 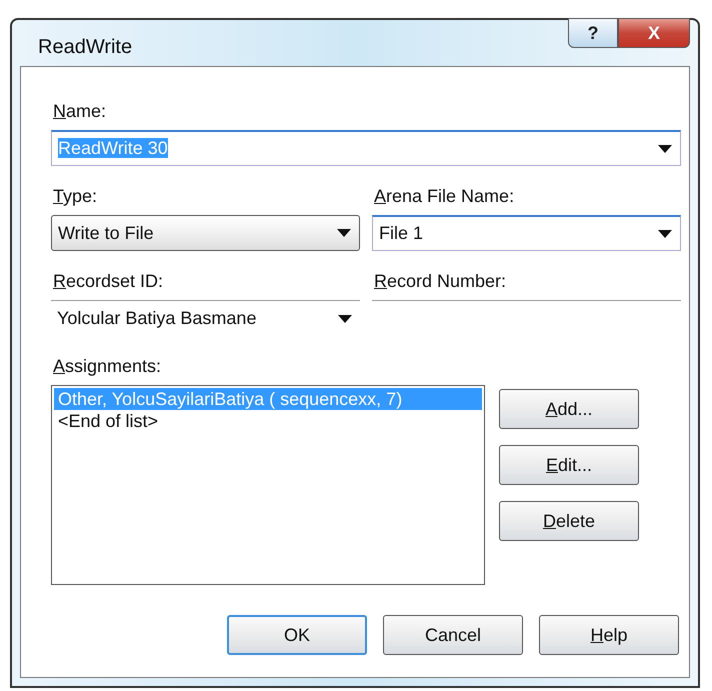 What do you see at coordinates (593, 33) in the screenshot?
I see `help-button: ?` at bounding box center [593, 33].